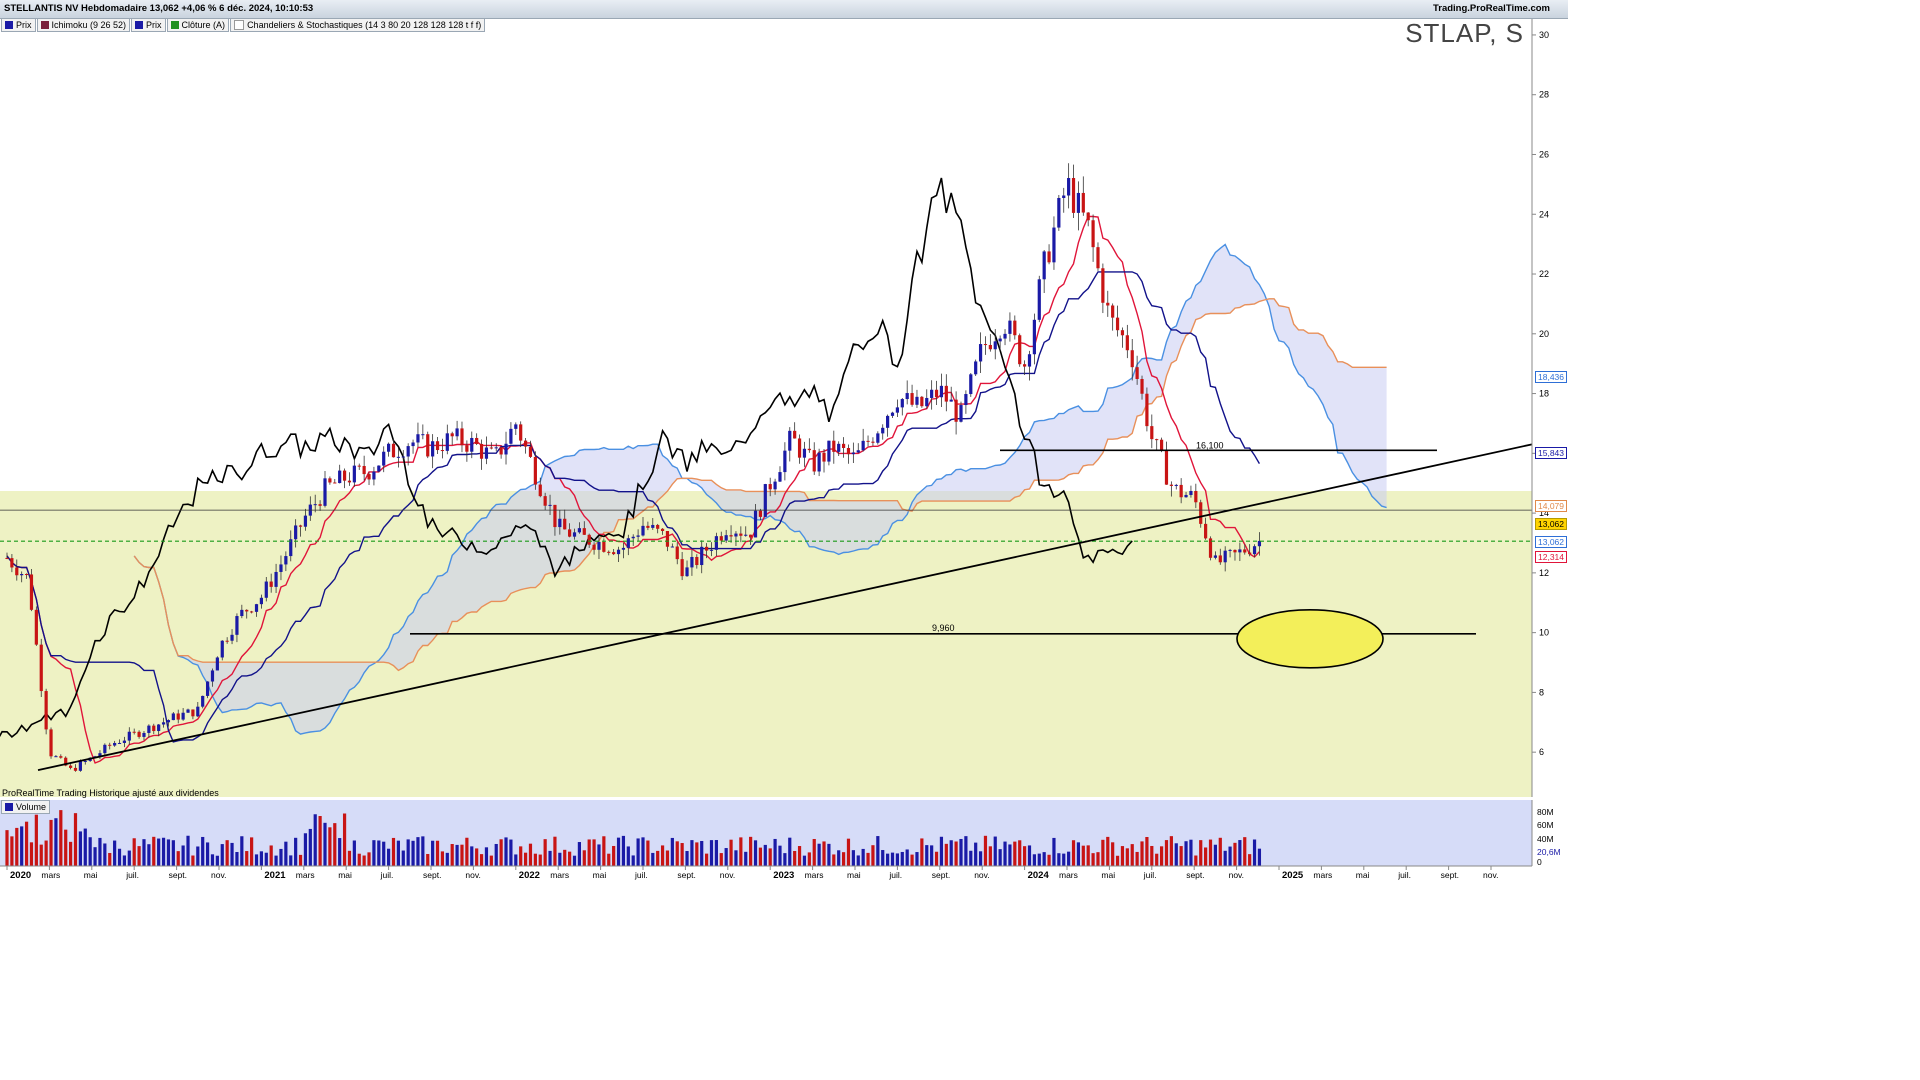  Describe the element at coordinates (783, 875) in the screenshot. I see `time-tick-label: 2023` at that location.